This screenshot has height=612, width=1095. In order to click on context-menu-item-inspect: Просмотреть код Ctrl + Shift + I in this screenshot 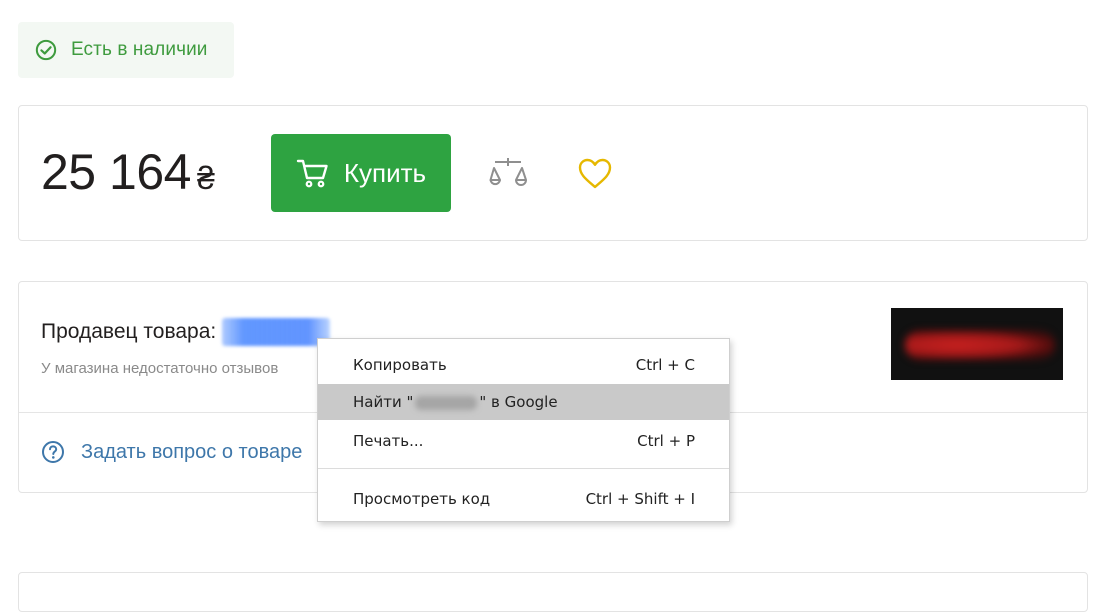, I will do `click(523, 499)`.